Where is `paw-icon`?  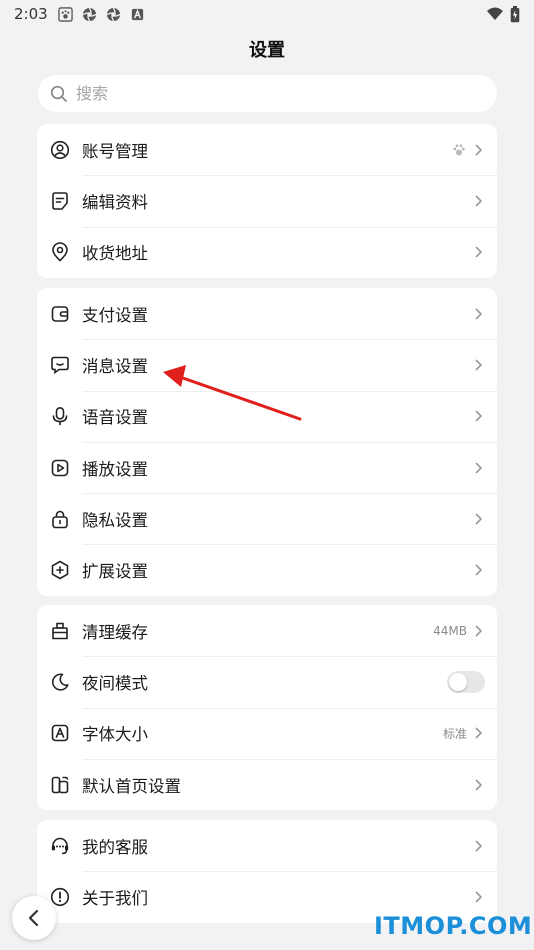
paw-icon is located at coordinates (459, 150).